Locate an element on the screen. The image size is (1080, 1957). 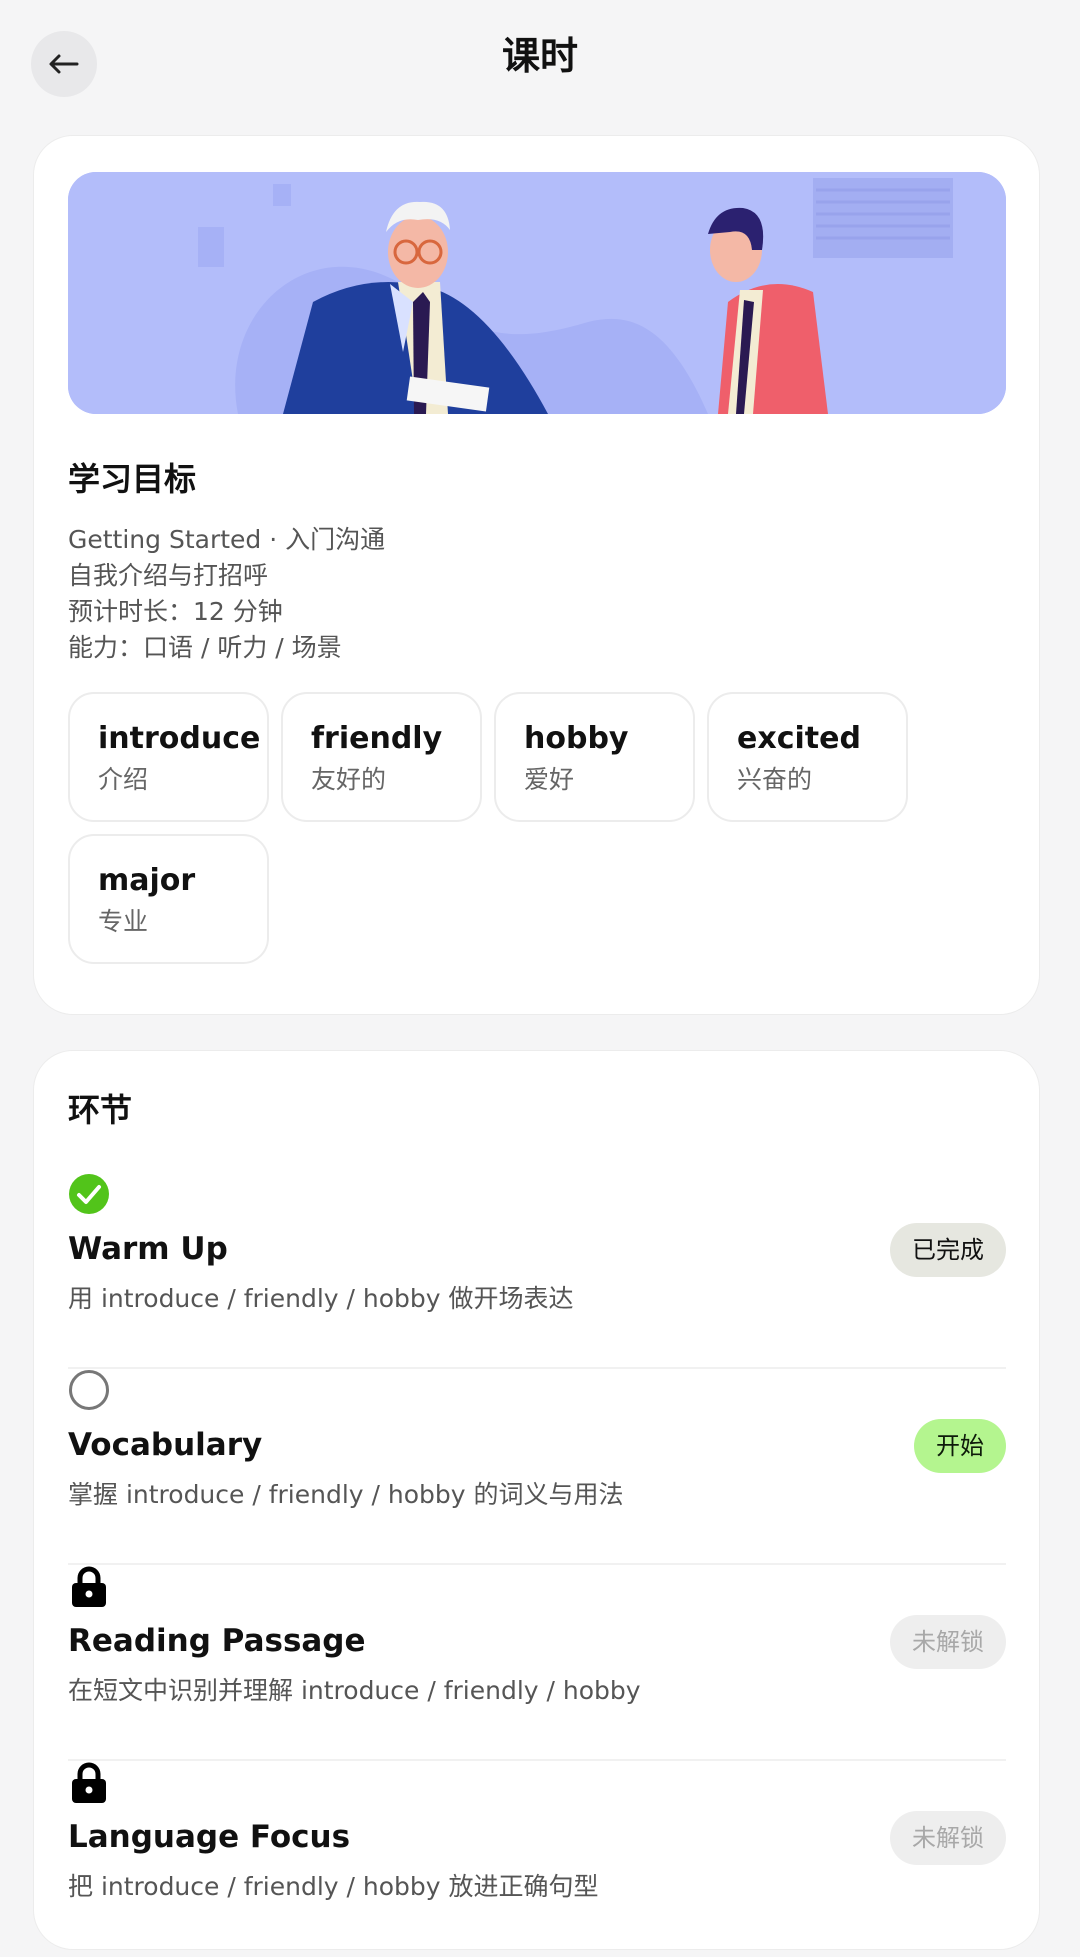
check-circle-icon is located at coordinates (89, 1194).